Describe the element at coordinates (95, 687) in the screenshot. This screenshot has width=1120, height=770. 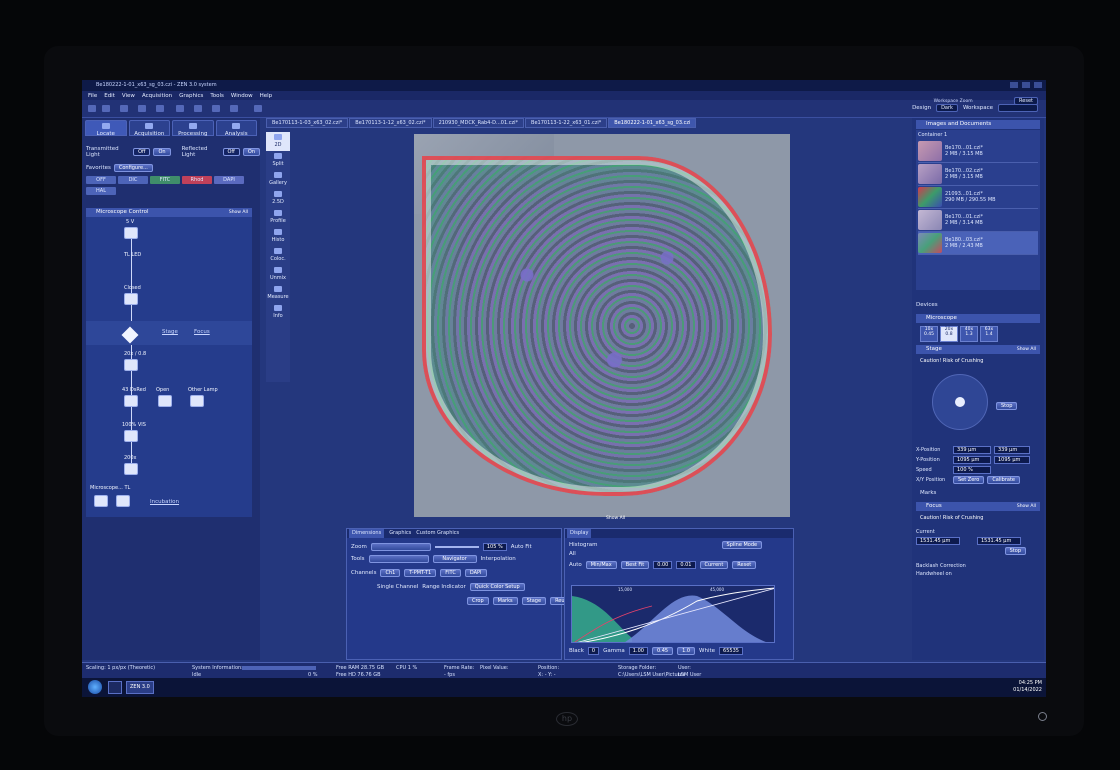
I see `start-button-icon` at that location.